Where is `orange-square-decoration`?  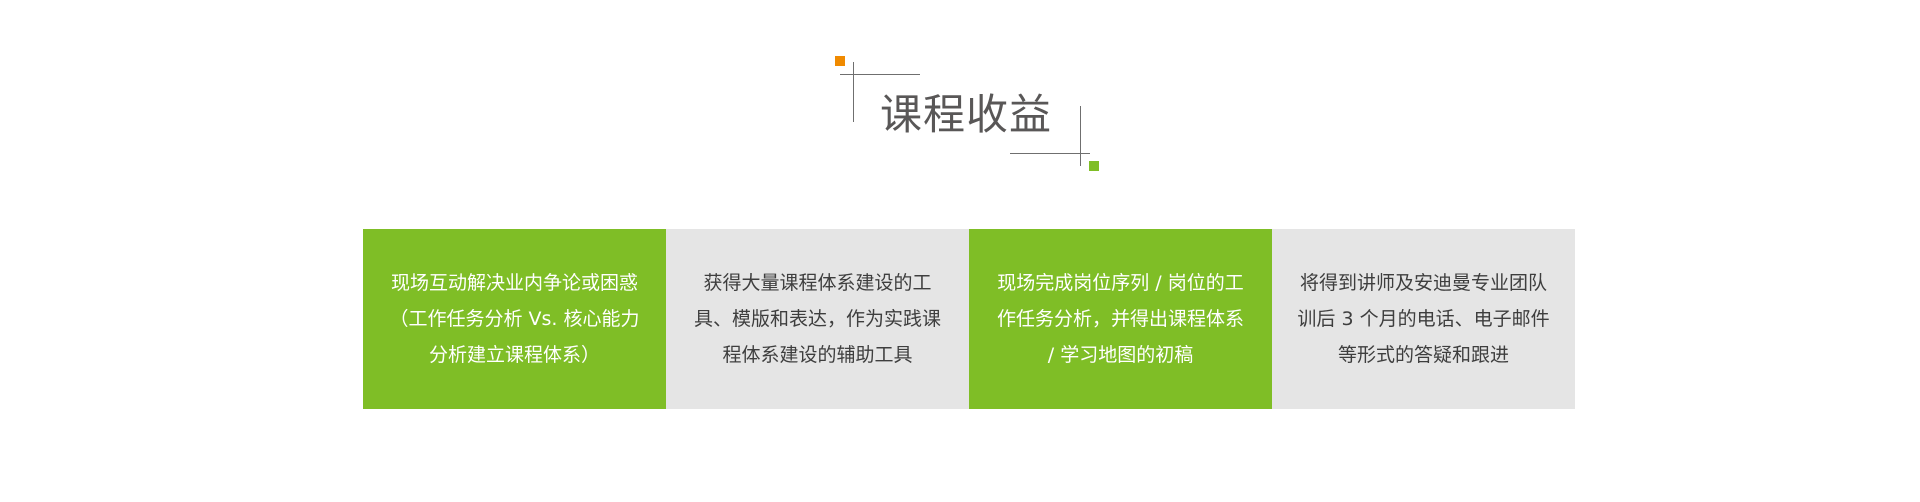 orange-square-decoration is located at coordinates (840, 61).